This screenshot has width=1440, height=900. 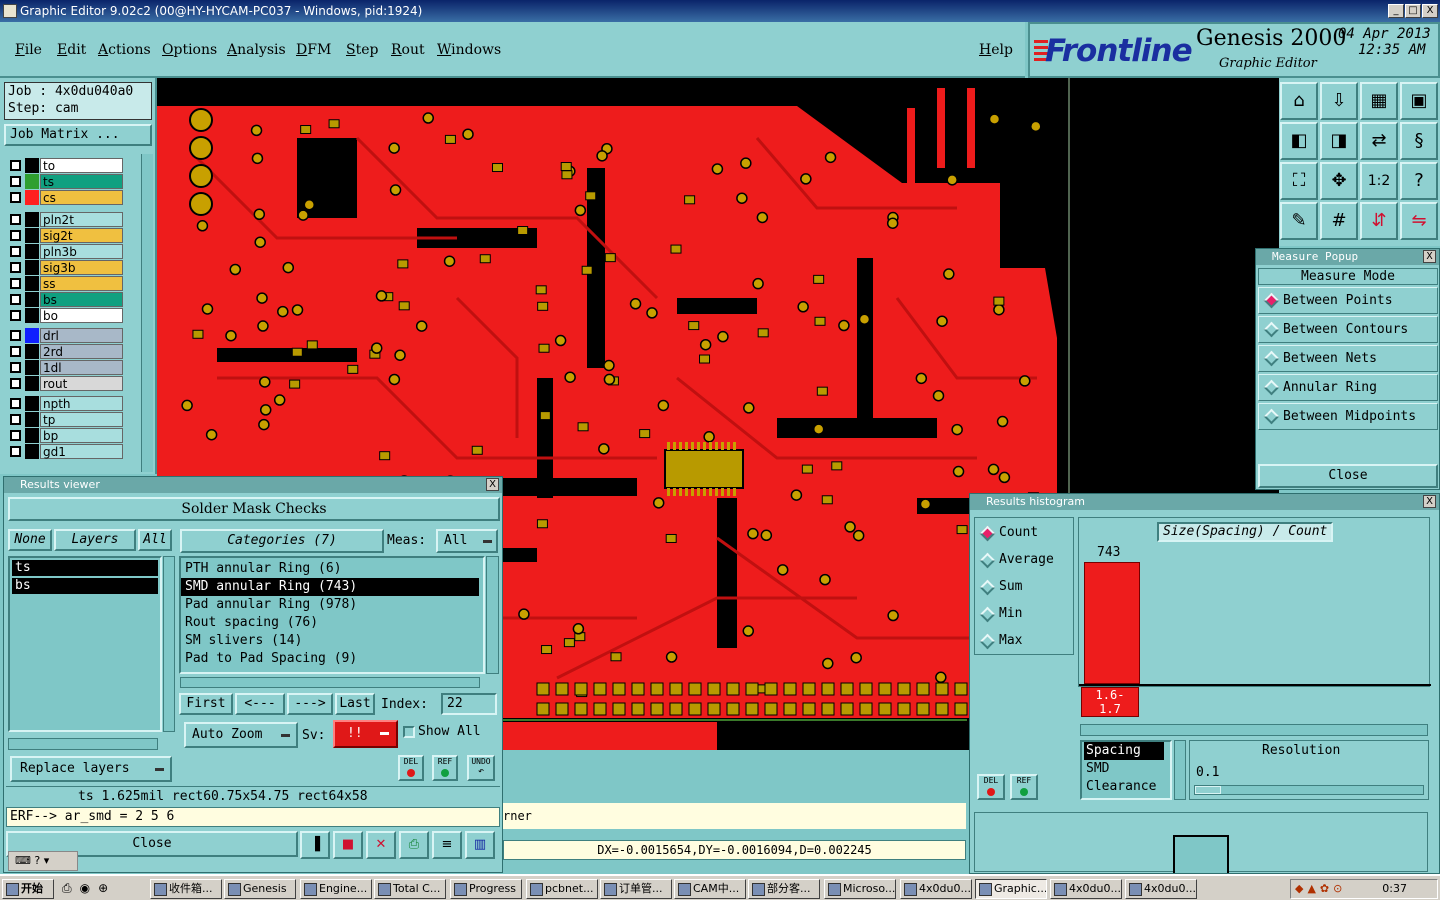 I want to click on layer-name: npth, so click(x=81, y=403).